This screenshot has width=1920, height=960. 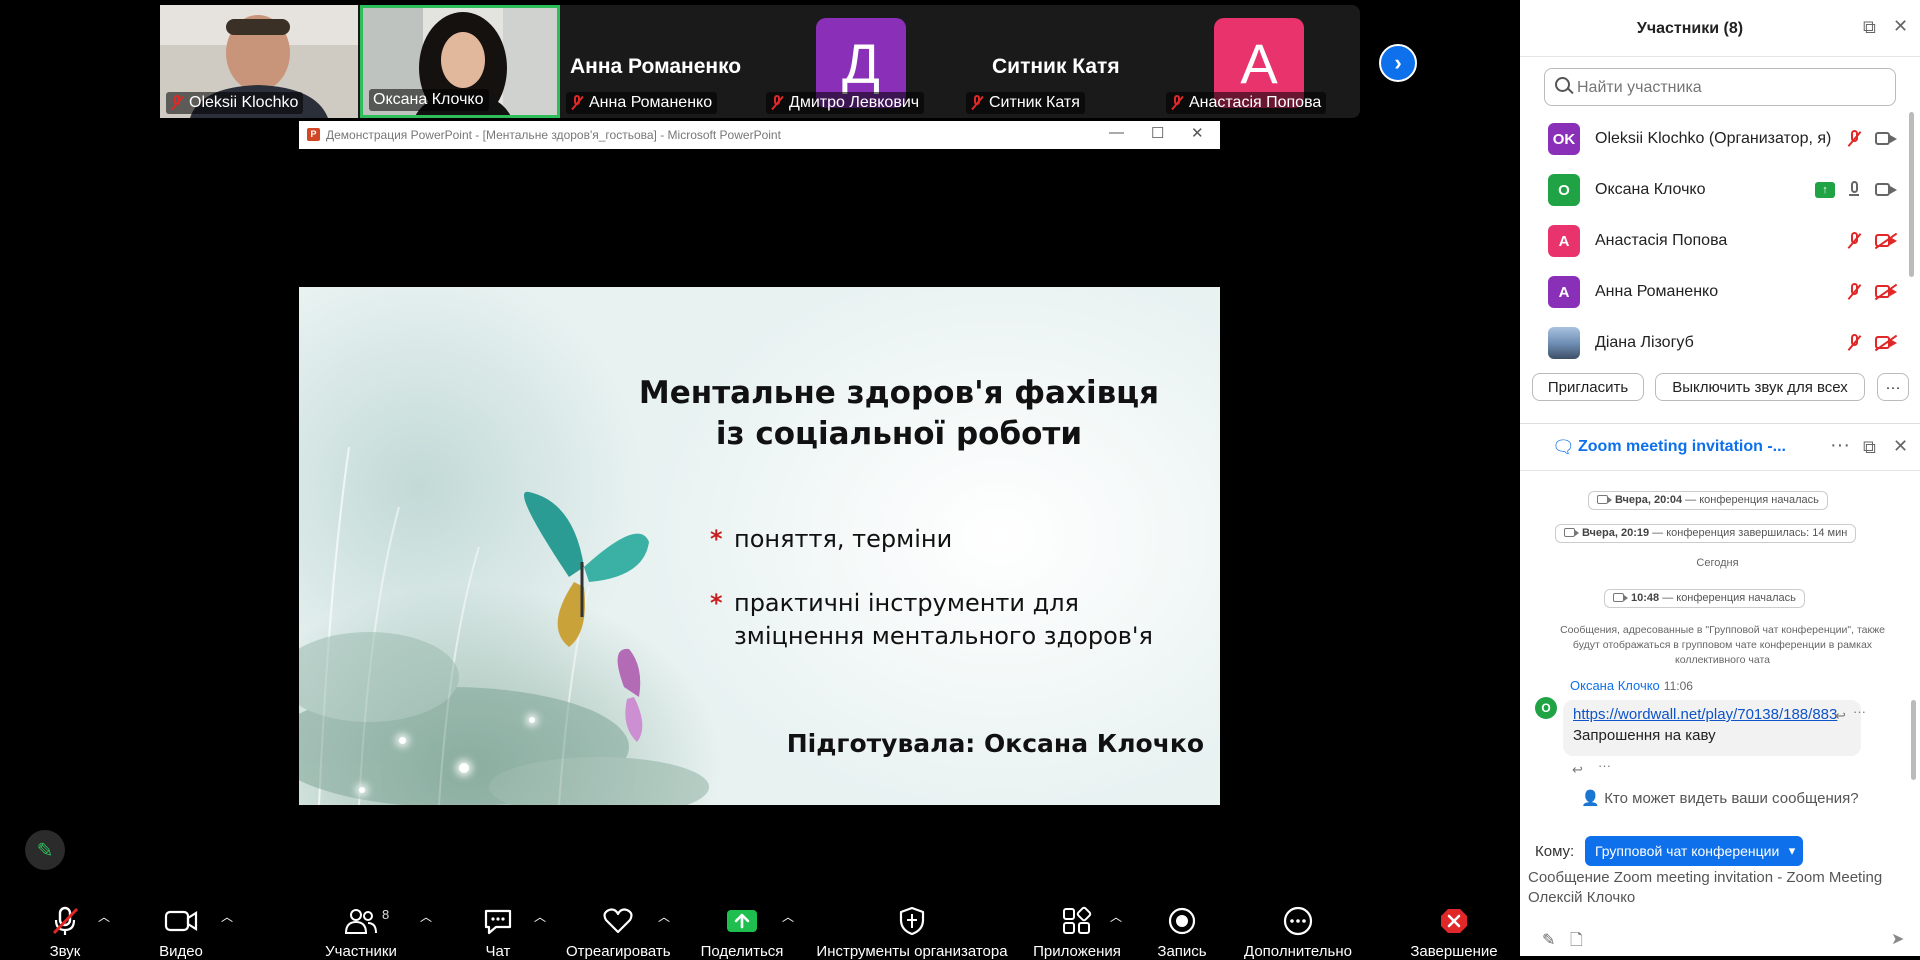 I want to click on video-button: Видео, so click(x=181, y=925).